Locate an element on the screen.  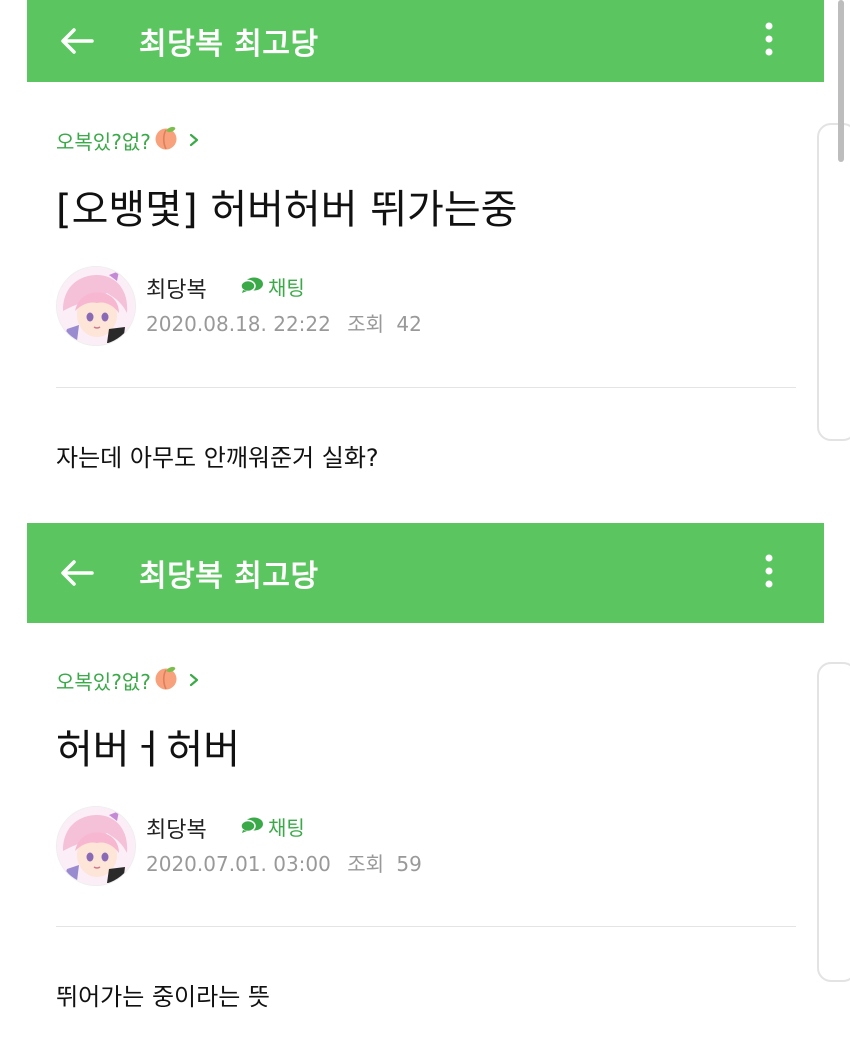
views-count: 59 is located at coordinates (409, 864).